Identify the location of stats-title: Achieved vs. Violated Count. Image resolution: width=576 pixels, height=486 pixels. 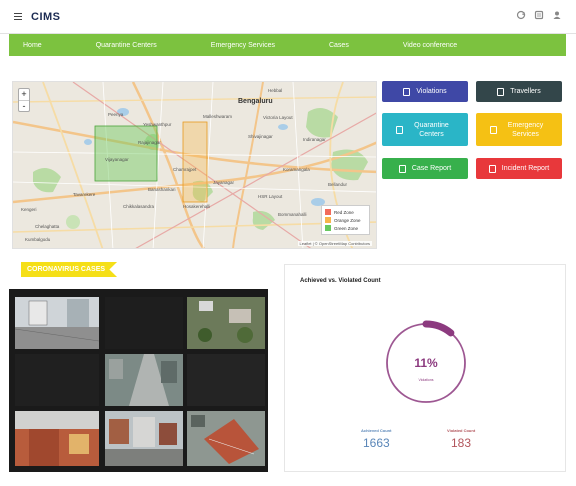
(340, 281).